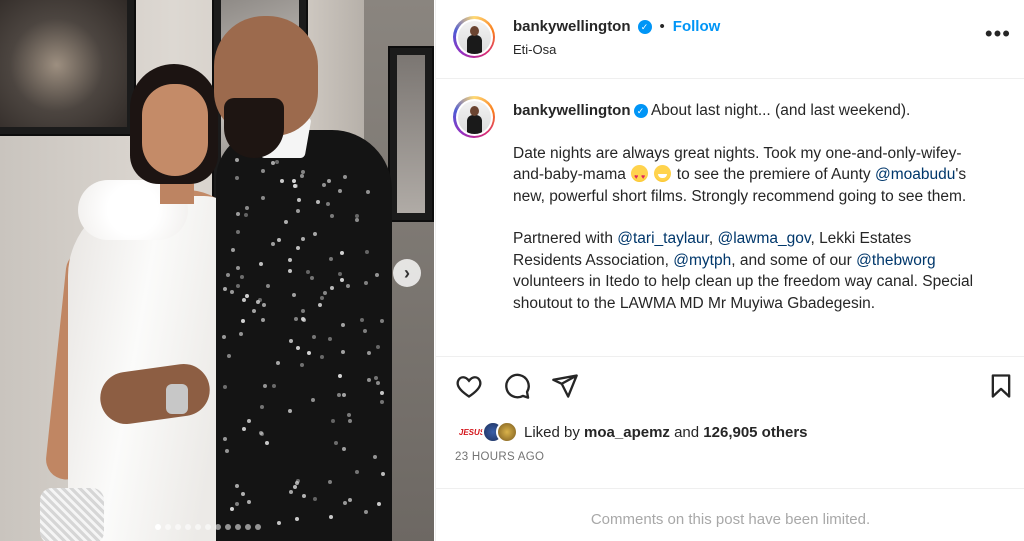  What do you see at coordinates (411, 134) in the screenshot?
I see `wall-painting-right` at bounding box center [411, 134].